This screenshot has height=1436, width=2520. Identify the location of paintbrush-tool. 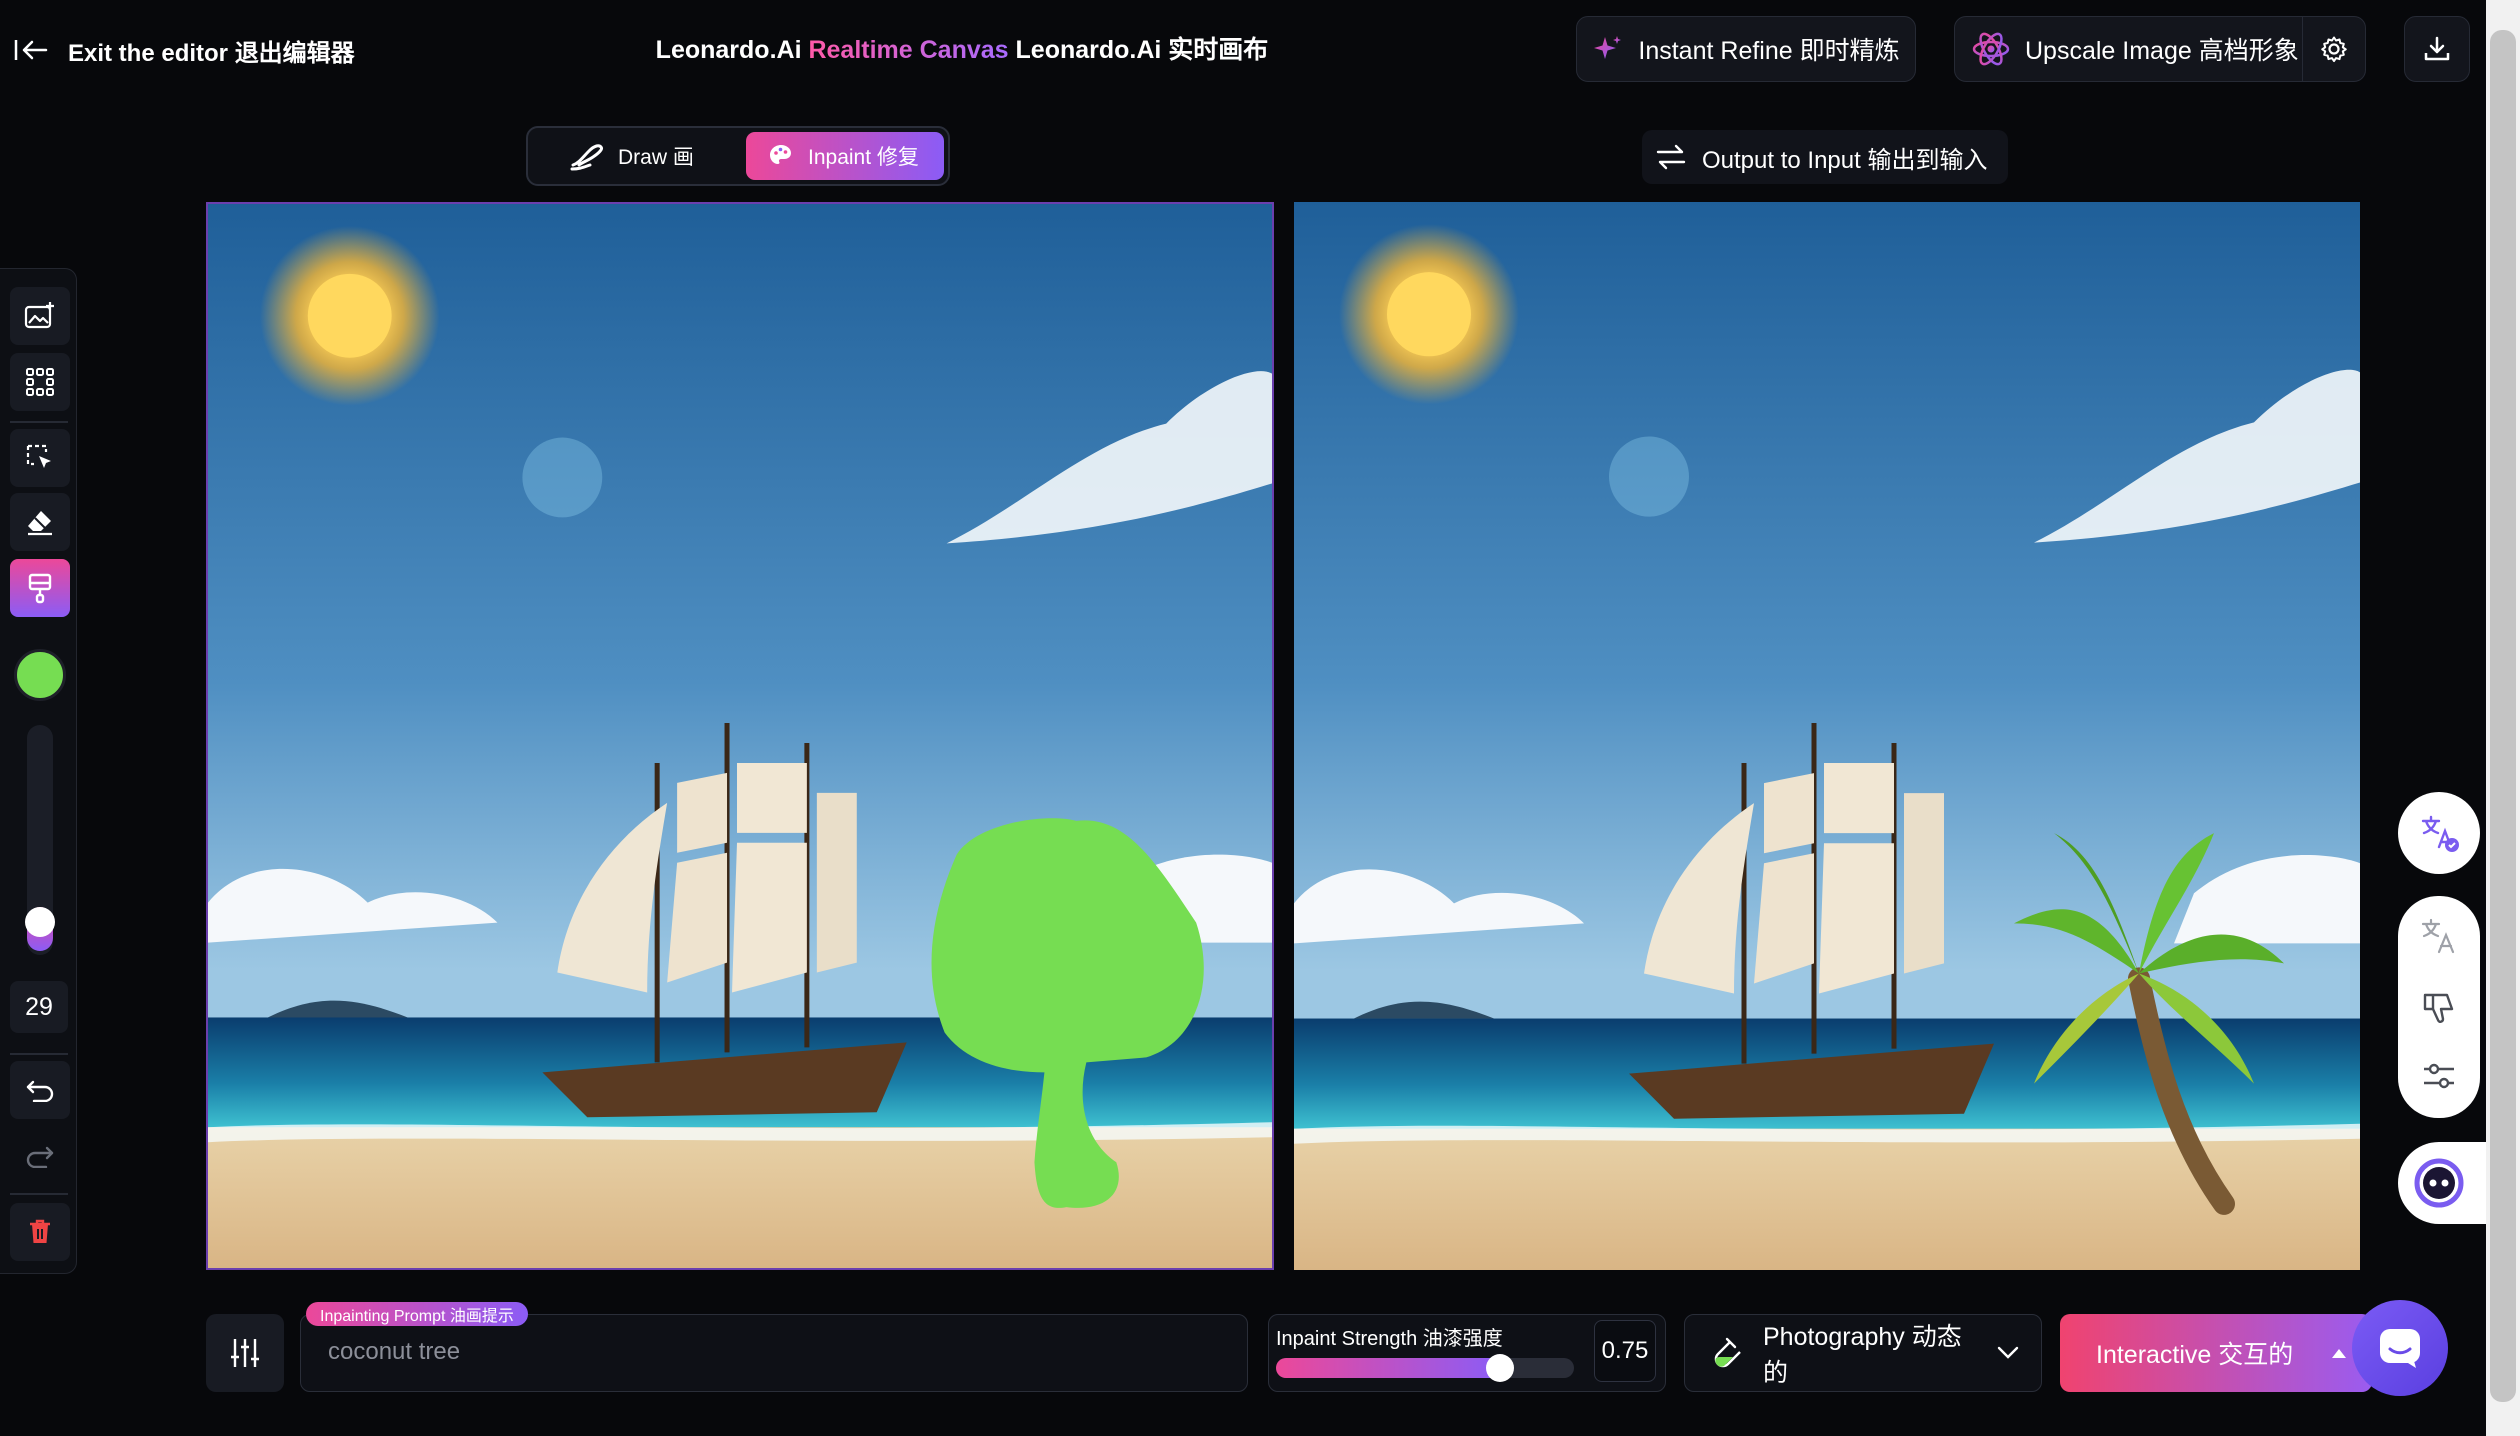
(40, 588).